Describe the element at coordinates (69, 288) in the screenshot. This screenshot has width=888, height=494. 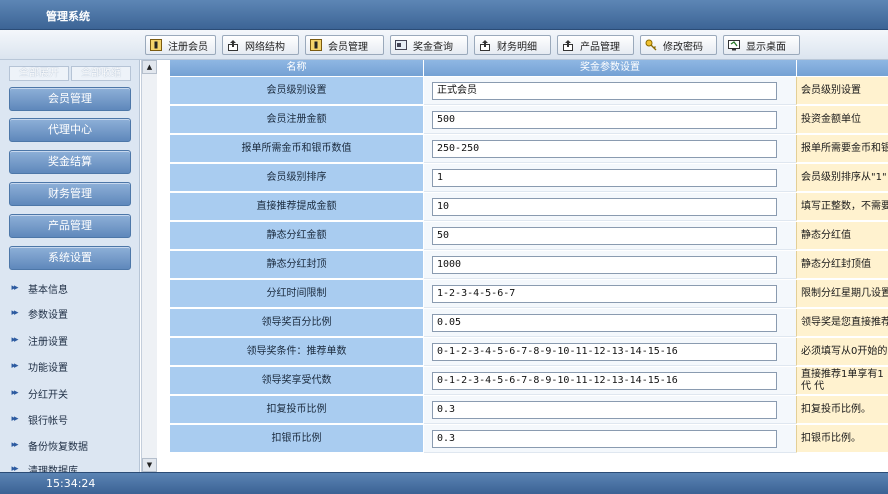
I see `sidebar-item-basic-info: ▸▸ 基本信息` at that location.